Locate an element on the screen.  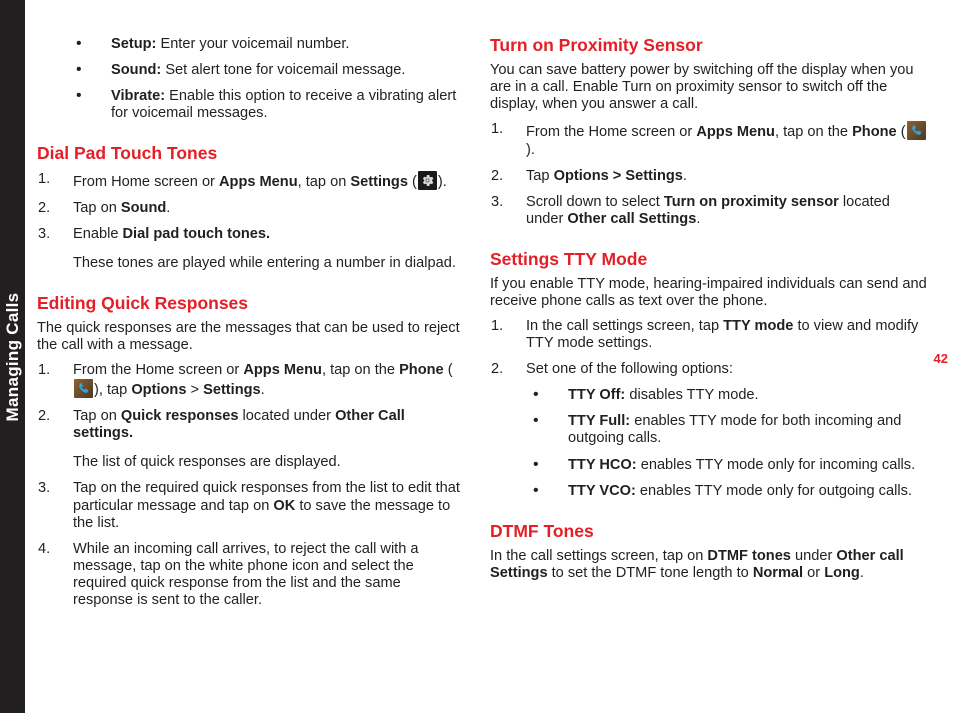
chapter-side-tab: Managing Calls is located at coordinates (12, 356).